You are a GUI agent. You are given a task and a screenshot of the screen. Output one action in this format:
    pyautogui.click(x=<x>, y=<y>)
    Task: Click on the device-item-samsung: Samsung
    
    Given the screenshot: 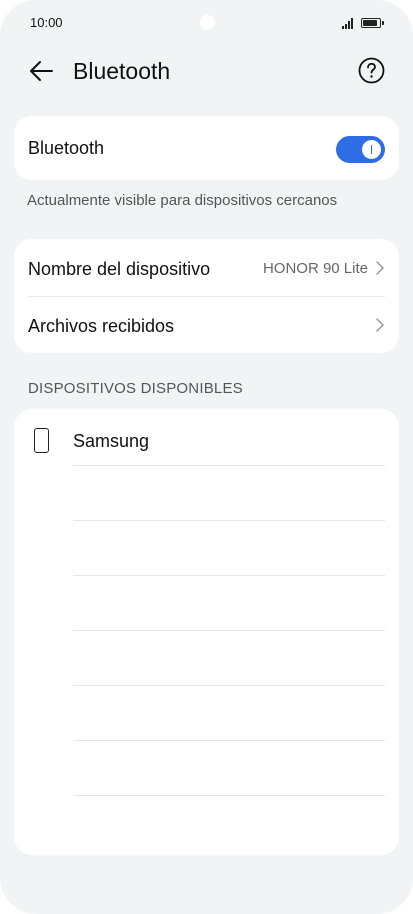 What is the action you would take?
    pyautogui.click(x=206, y=438)
    